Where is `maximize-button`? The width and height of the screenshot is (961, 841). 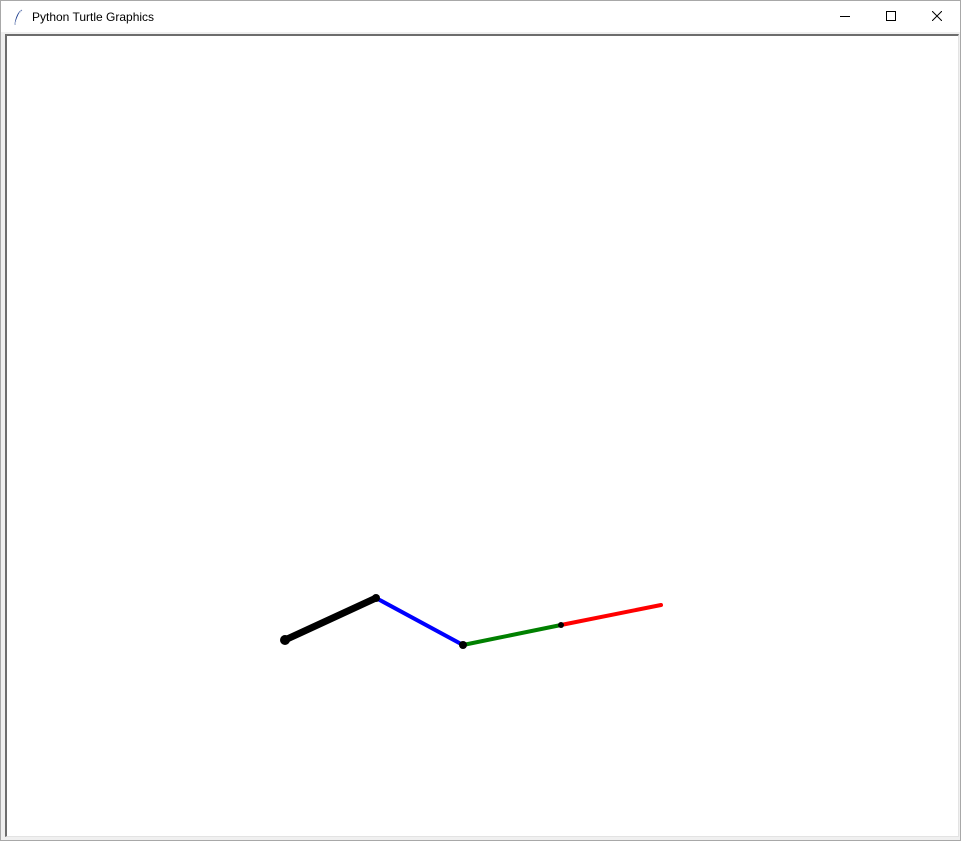
maximize-button is located at coordinates (891, 16).